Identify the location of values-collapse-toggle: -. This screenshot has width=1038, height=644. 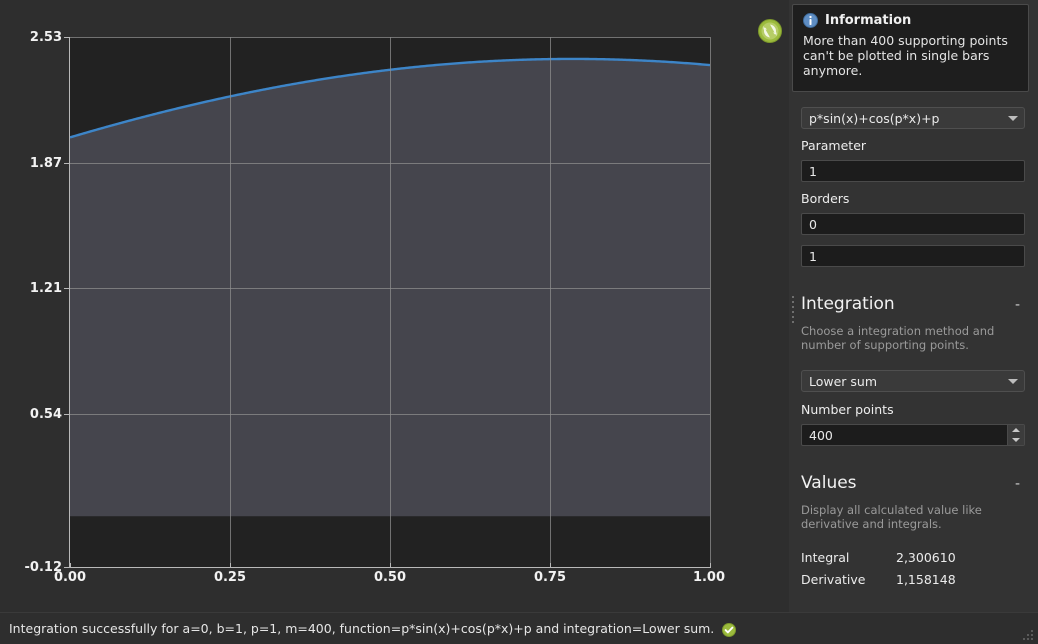
(1020, 484).